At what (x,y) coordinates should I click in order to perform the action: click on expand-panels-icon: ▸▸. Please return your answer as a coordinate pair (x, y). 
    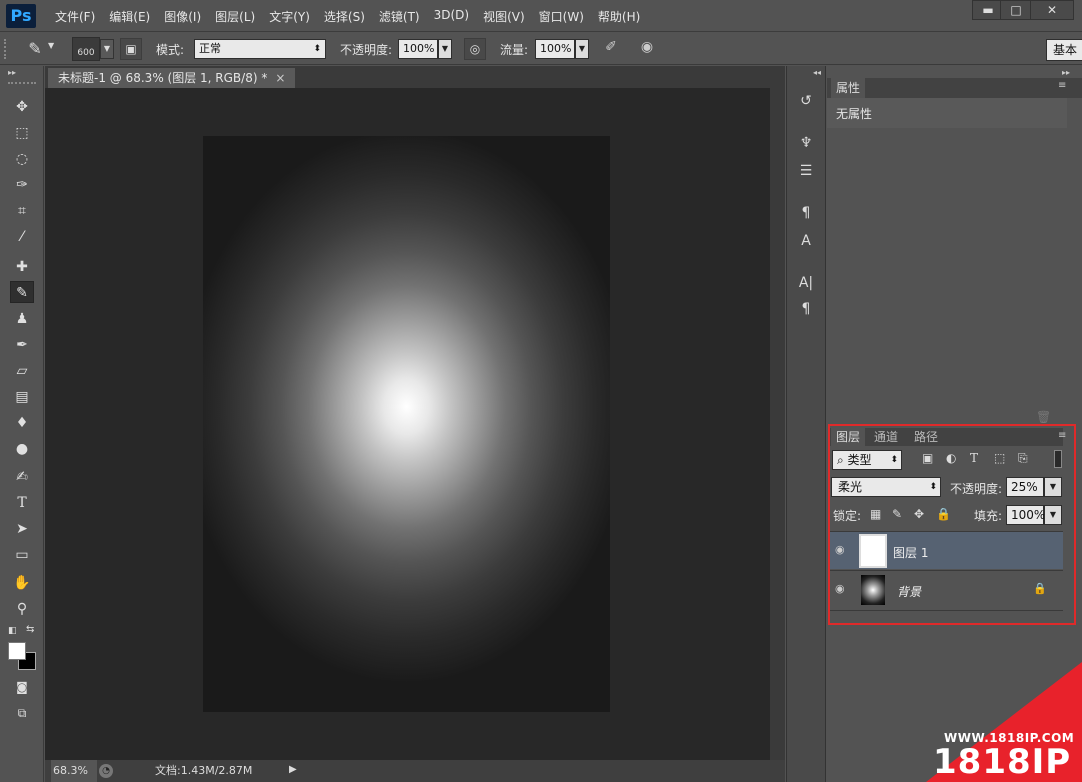
    Looking at the image, I should click on (1066, 72).